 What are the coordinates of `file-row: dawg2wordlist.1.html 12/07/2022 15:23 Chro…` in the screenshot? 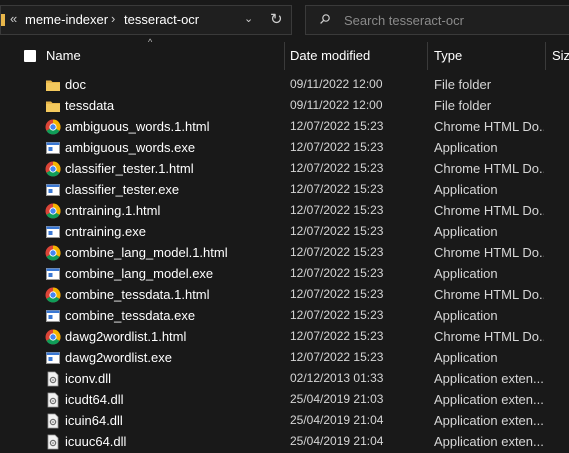 It's located at (284, 336).